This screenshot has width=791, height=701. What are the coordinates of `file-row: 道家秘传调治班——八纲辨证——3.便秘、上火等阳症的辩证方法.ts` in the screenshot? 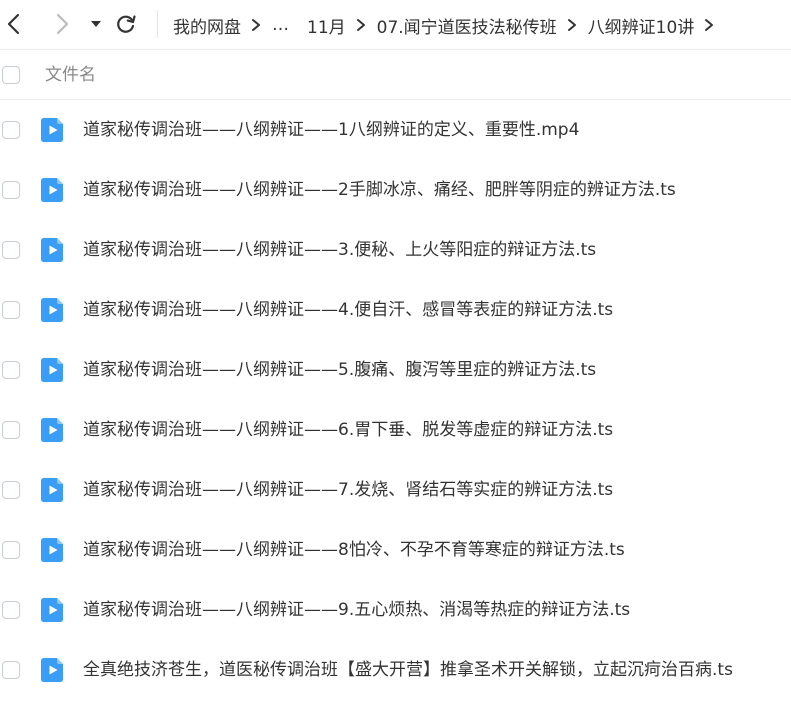 It's located at (395, 250).